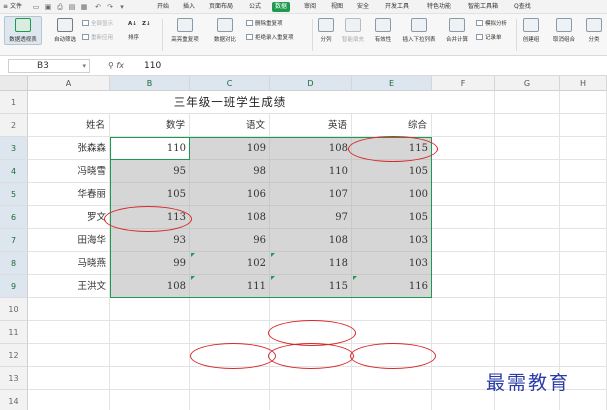 The image size is (607, 410). Describe the element at coordinates (594, 30) in the screenshot. I see `subtotal-button: 分类` at that location.